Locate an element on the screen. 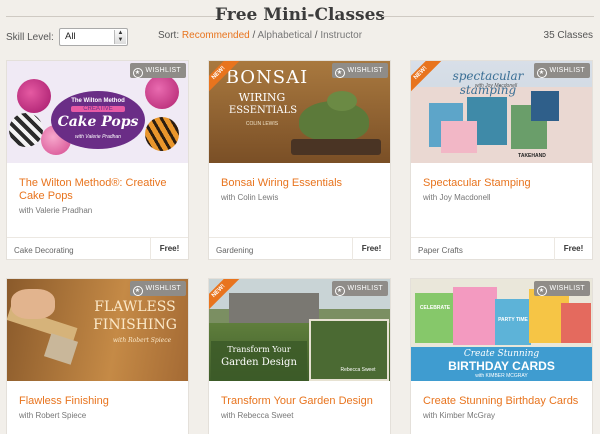 The height and width of the screenshot is (434, 600). thumbnail-caption: with Valerie Pradhan is located at coordinates (98, 137).